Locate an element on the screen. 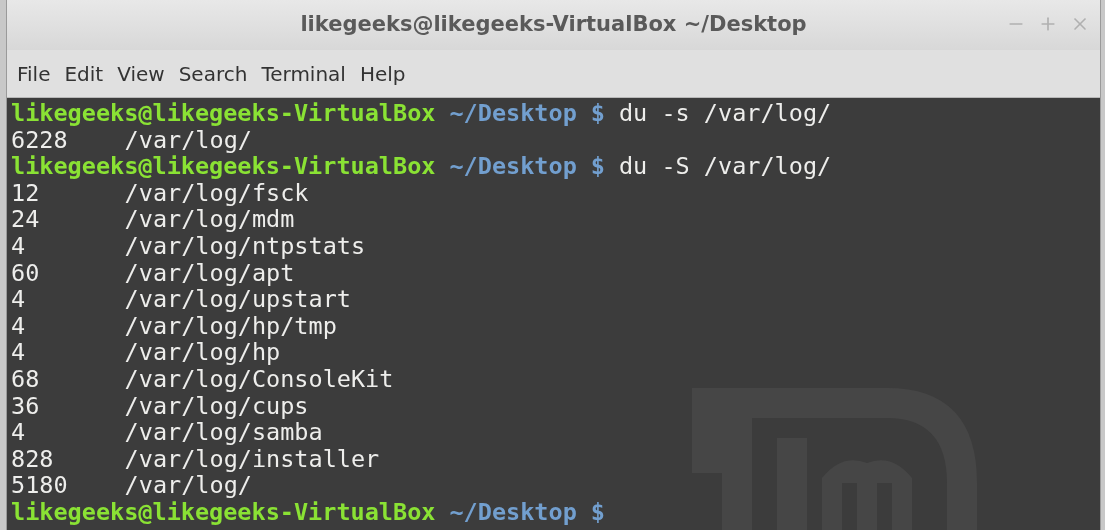 The height and width of the screenshot is (530, 1105). path-text: /var/log/apt is located at coordinates (209, 273).